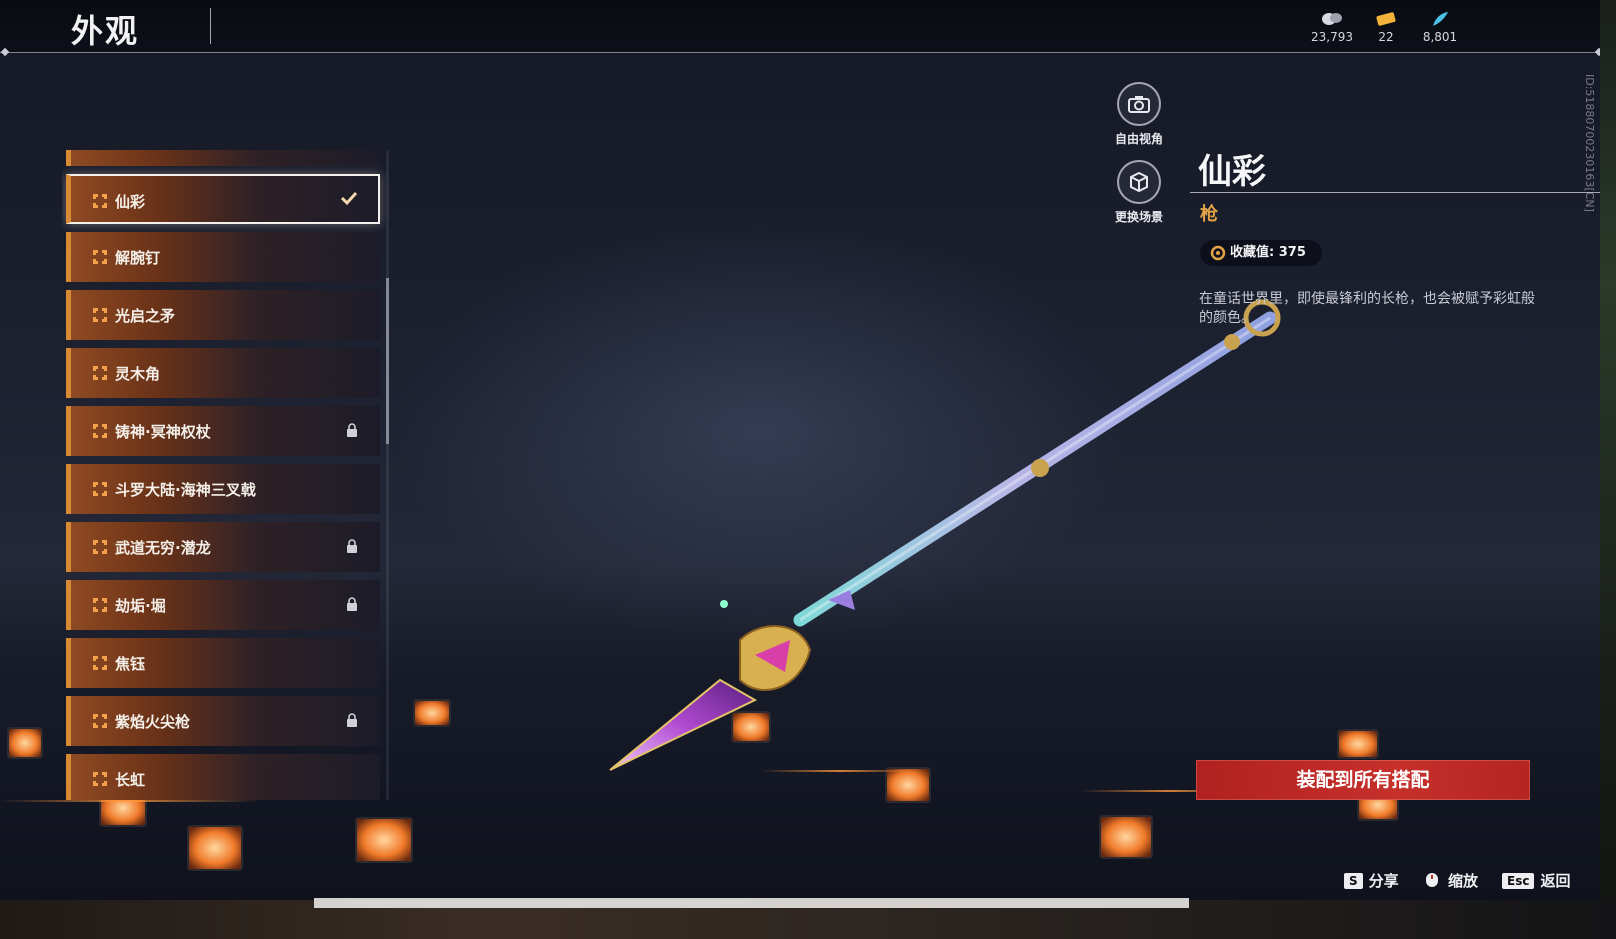  Describe the element at coordinates (223, 315) in the screenshot. I see `list-item: 光启之矛` at that location.